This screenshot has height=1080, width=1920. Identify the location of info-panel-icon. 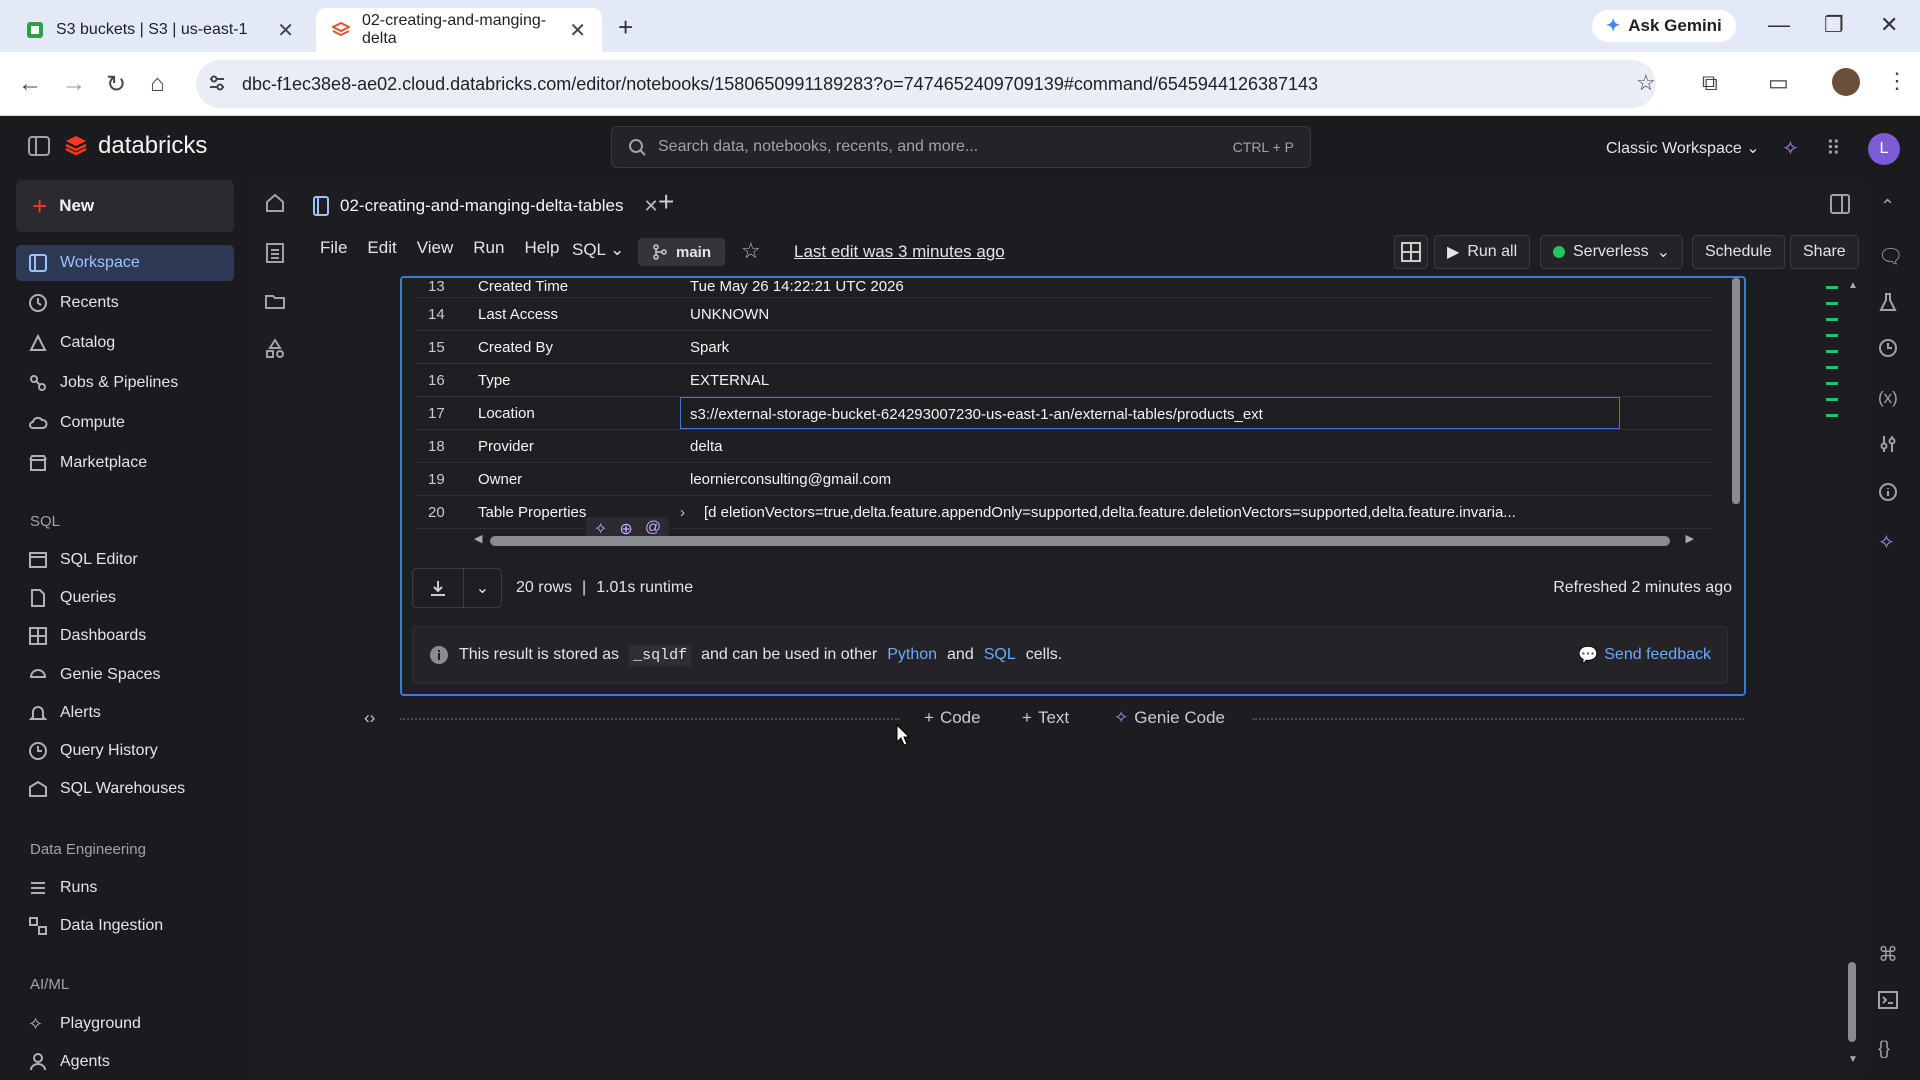
(1888, 492).